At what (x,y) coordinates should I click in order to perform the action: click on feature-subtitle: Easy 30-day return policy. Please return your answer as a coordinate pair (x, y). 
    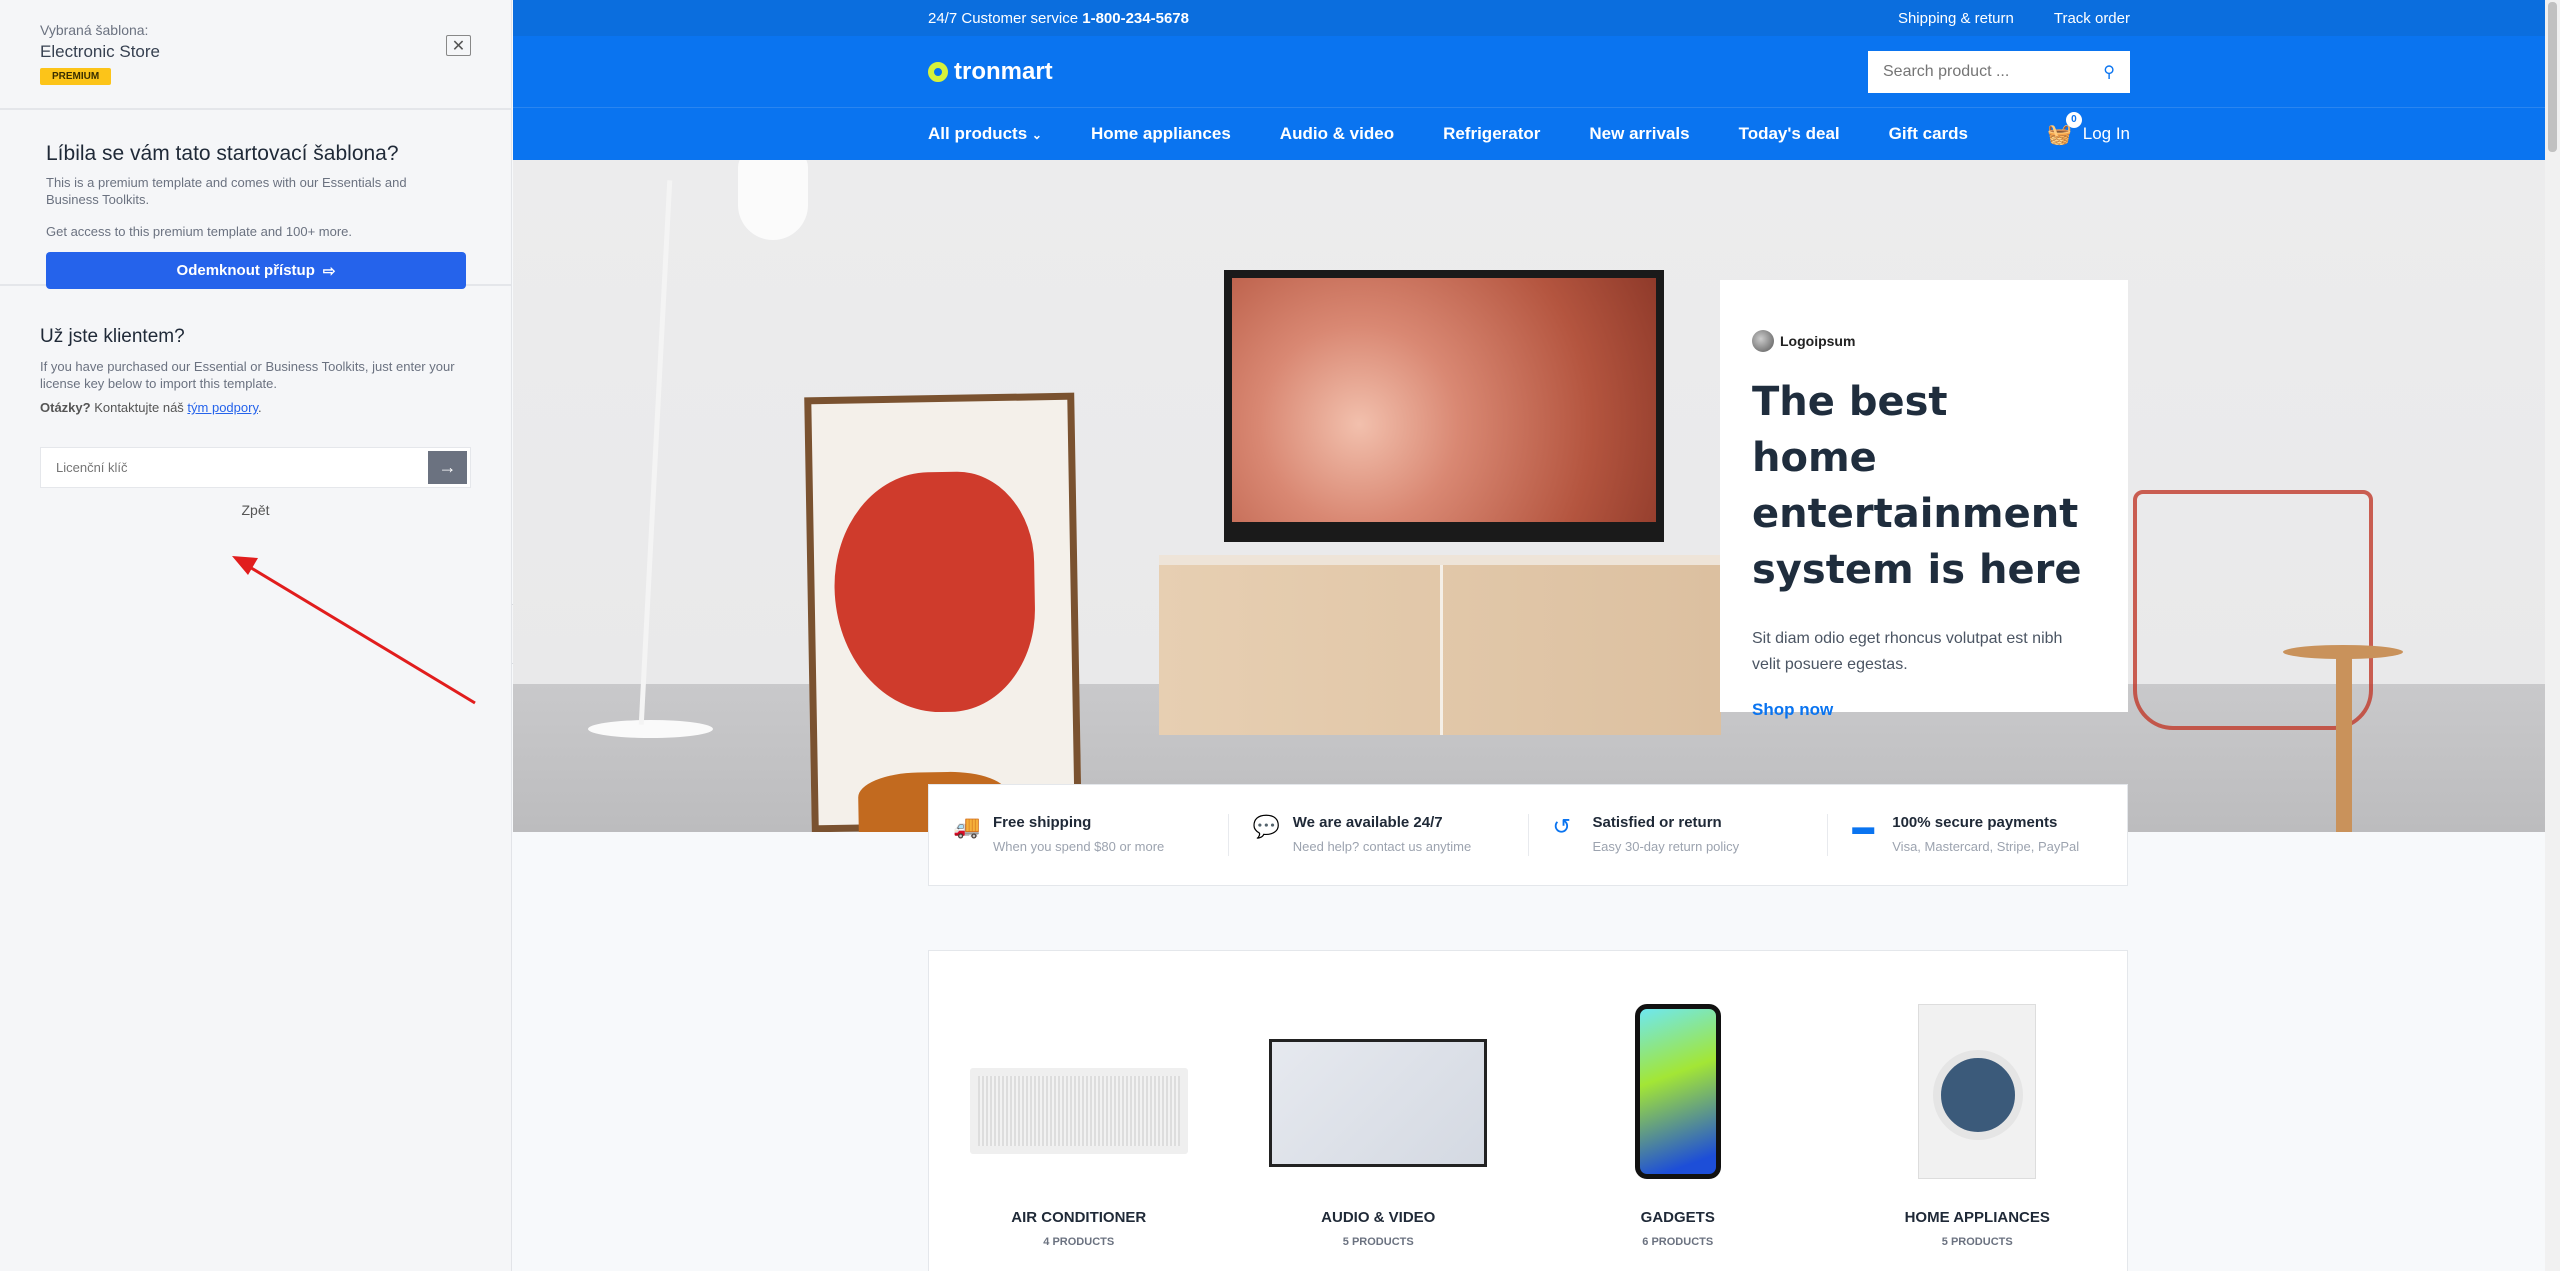
    Looking at the image, I should click on (1666, 846).